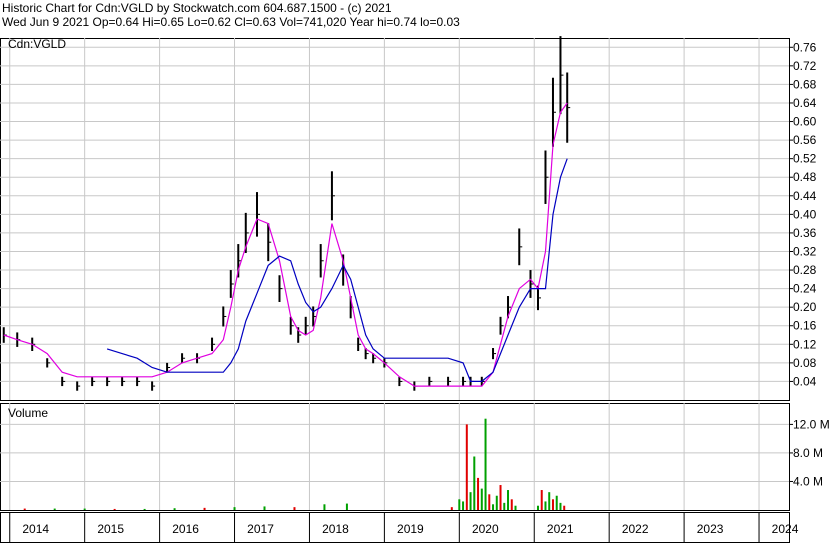 The image size is (830, 543). What do you see at coordinates (805, 196) in the screenshot?
I see `y-tick-label: 0.44` at bounding box center [805, 196].